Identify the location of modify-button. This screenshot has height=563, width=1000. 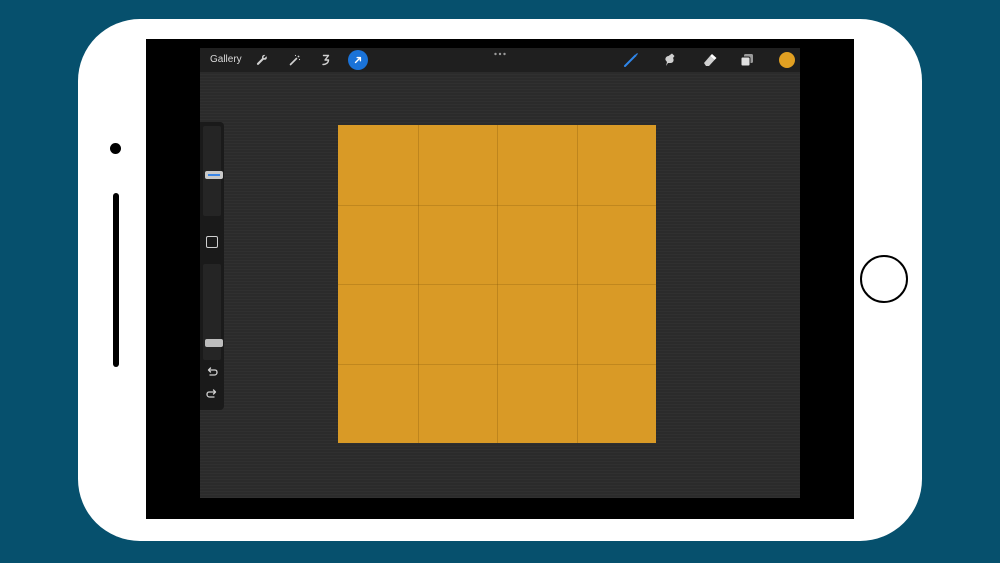
(212, 242).